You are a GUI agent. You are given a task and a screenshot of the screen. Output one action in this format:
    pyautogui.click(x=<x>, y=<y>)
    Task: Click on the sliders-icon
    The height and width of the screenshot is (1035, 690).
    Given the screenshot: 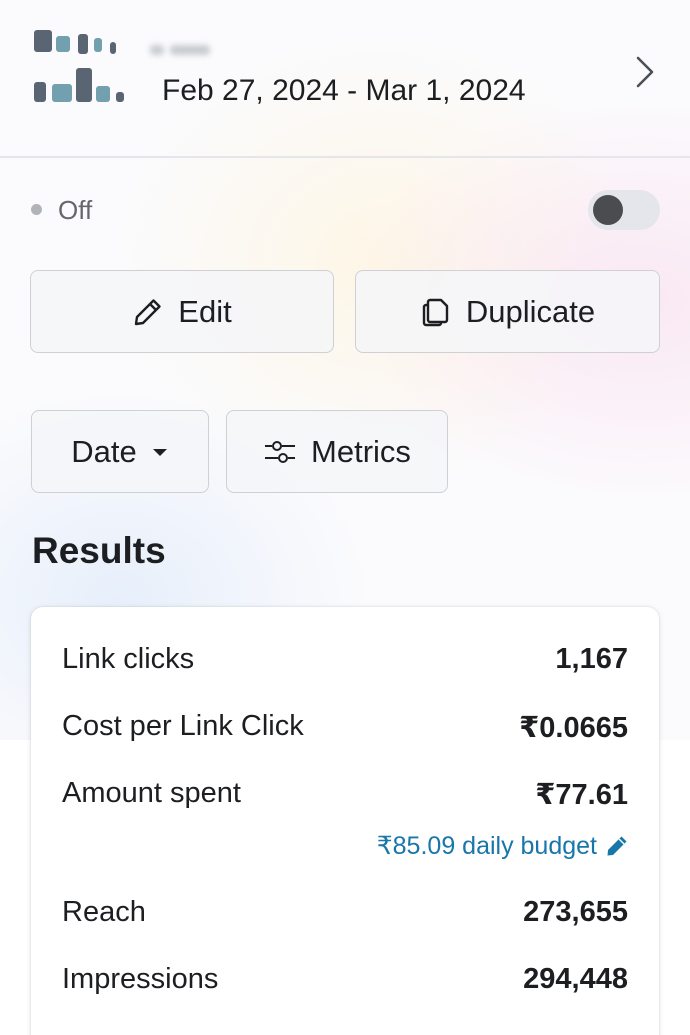 What is the action you would take?
    pyautogui.click(x=280, y=451)
    